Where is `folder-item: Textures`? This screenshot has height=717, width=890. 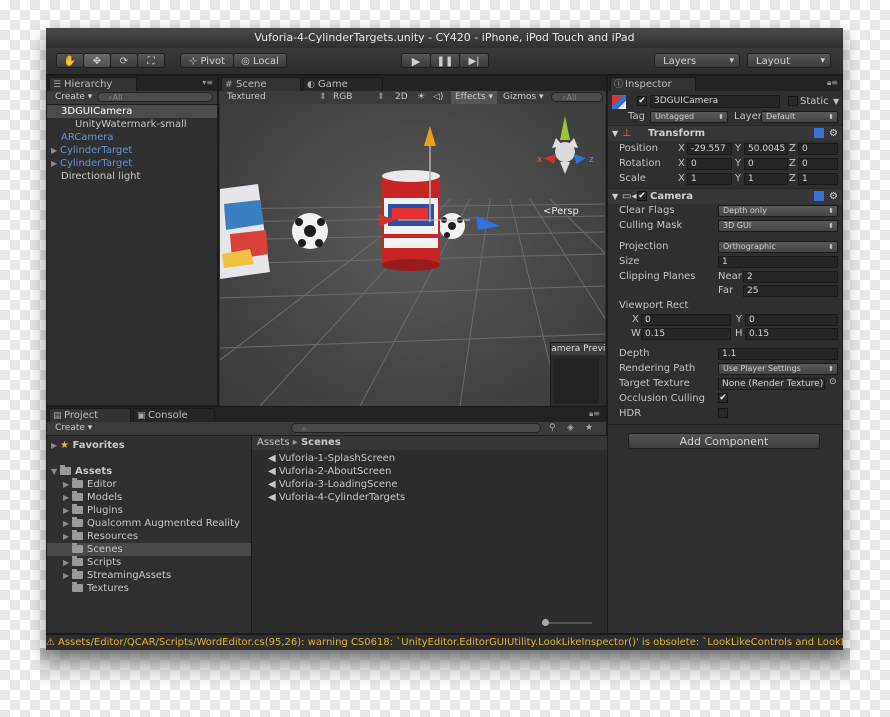
folder-item: Textures is located at coordinates (149, 588).